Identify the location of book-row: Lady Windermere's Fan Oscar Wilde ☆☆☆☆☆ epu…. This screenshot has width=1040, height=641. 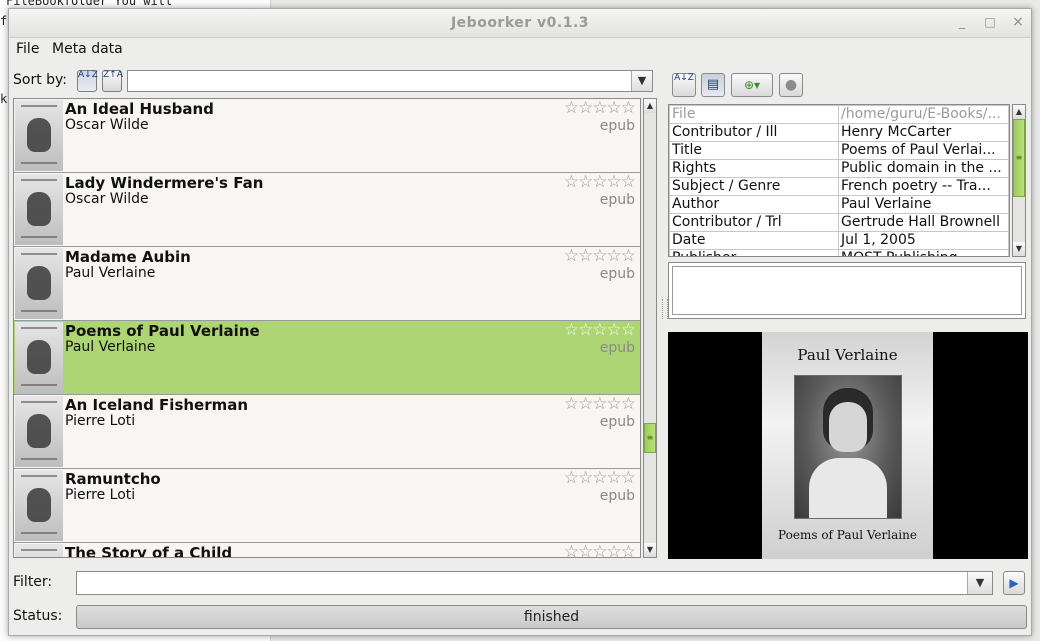
(327, 209).